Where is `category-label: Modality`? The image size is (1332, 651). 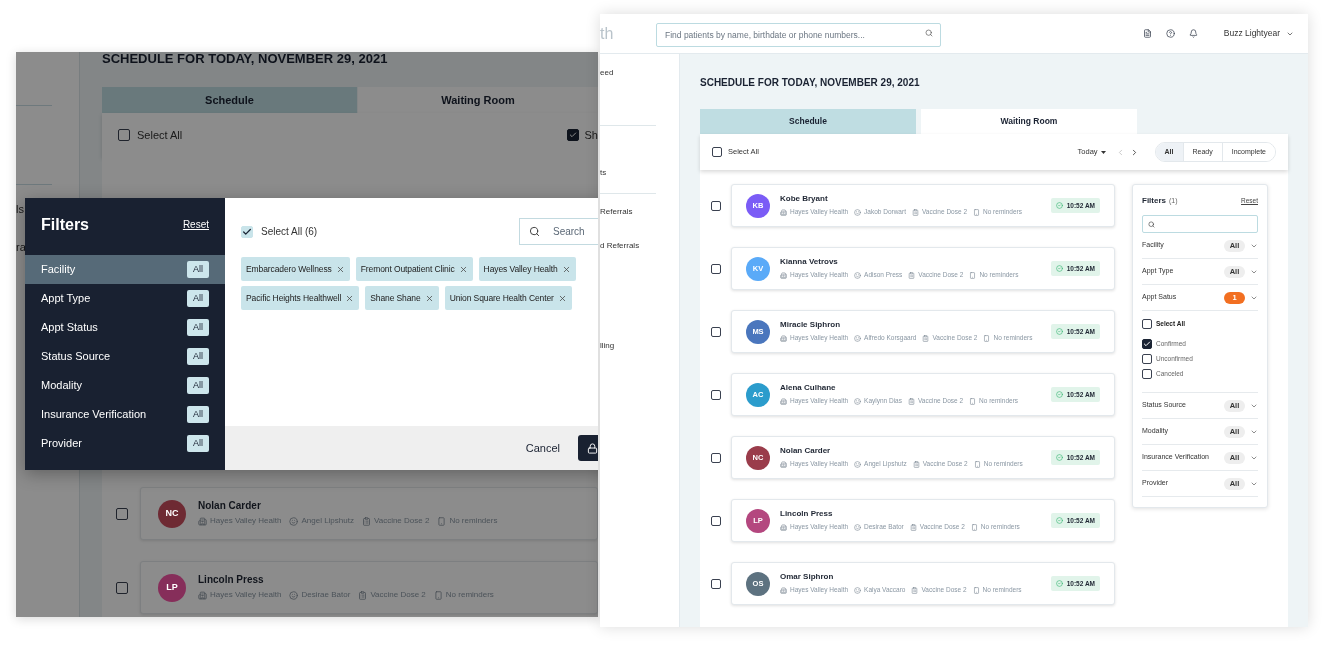
category-label: Modality is located at coordinates (61, 386).